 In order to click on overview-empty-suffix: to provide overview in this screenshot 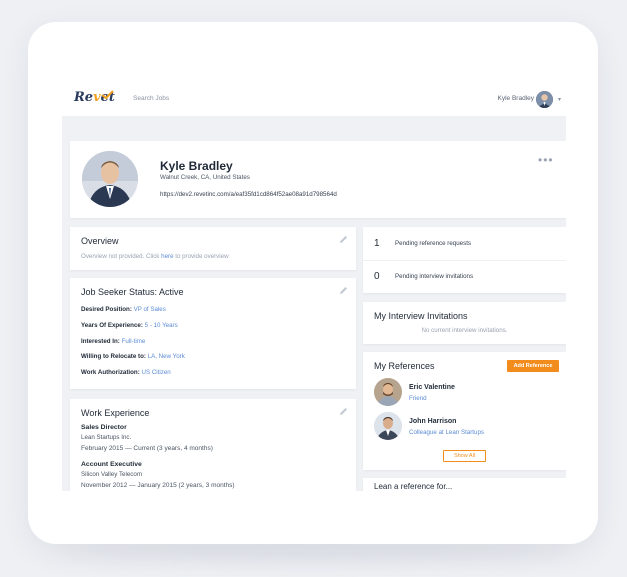, I will do `click(201, 256)`.